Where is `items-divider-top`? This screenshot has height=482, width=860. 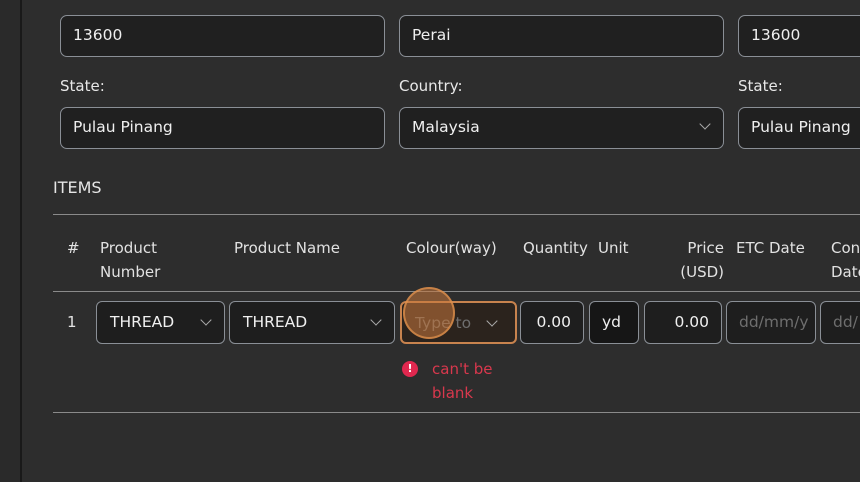
items-divider-top is located at coordinates (456, 214).